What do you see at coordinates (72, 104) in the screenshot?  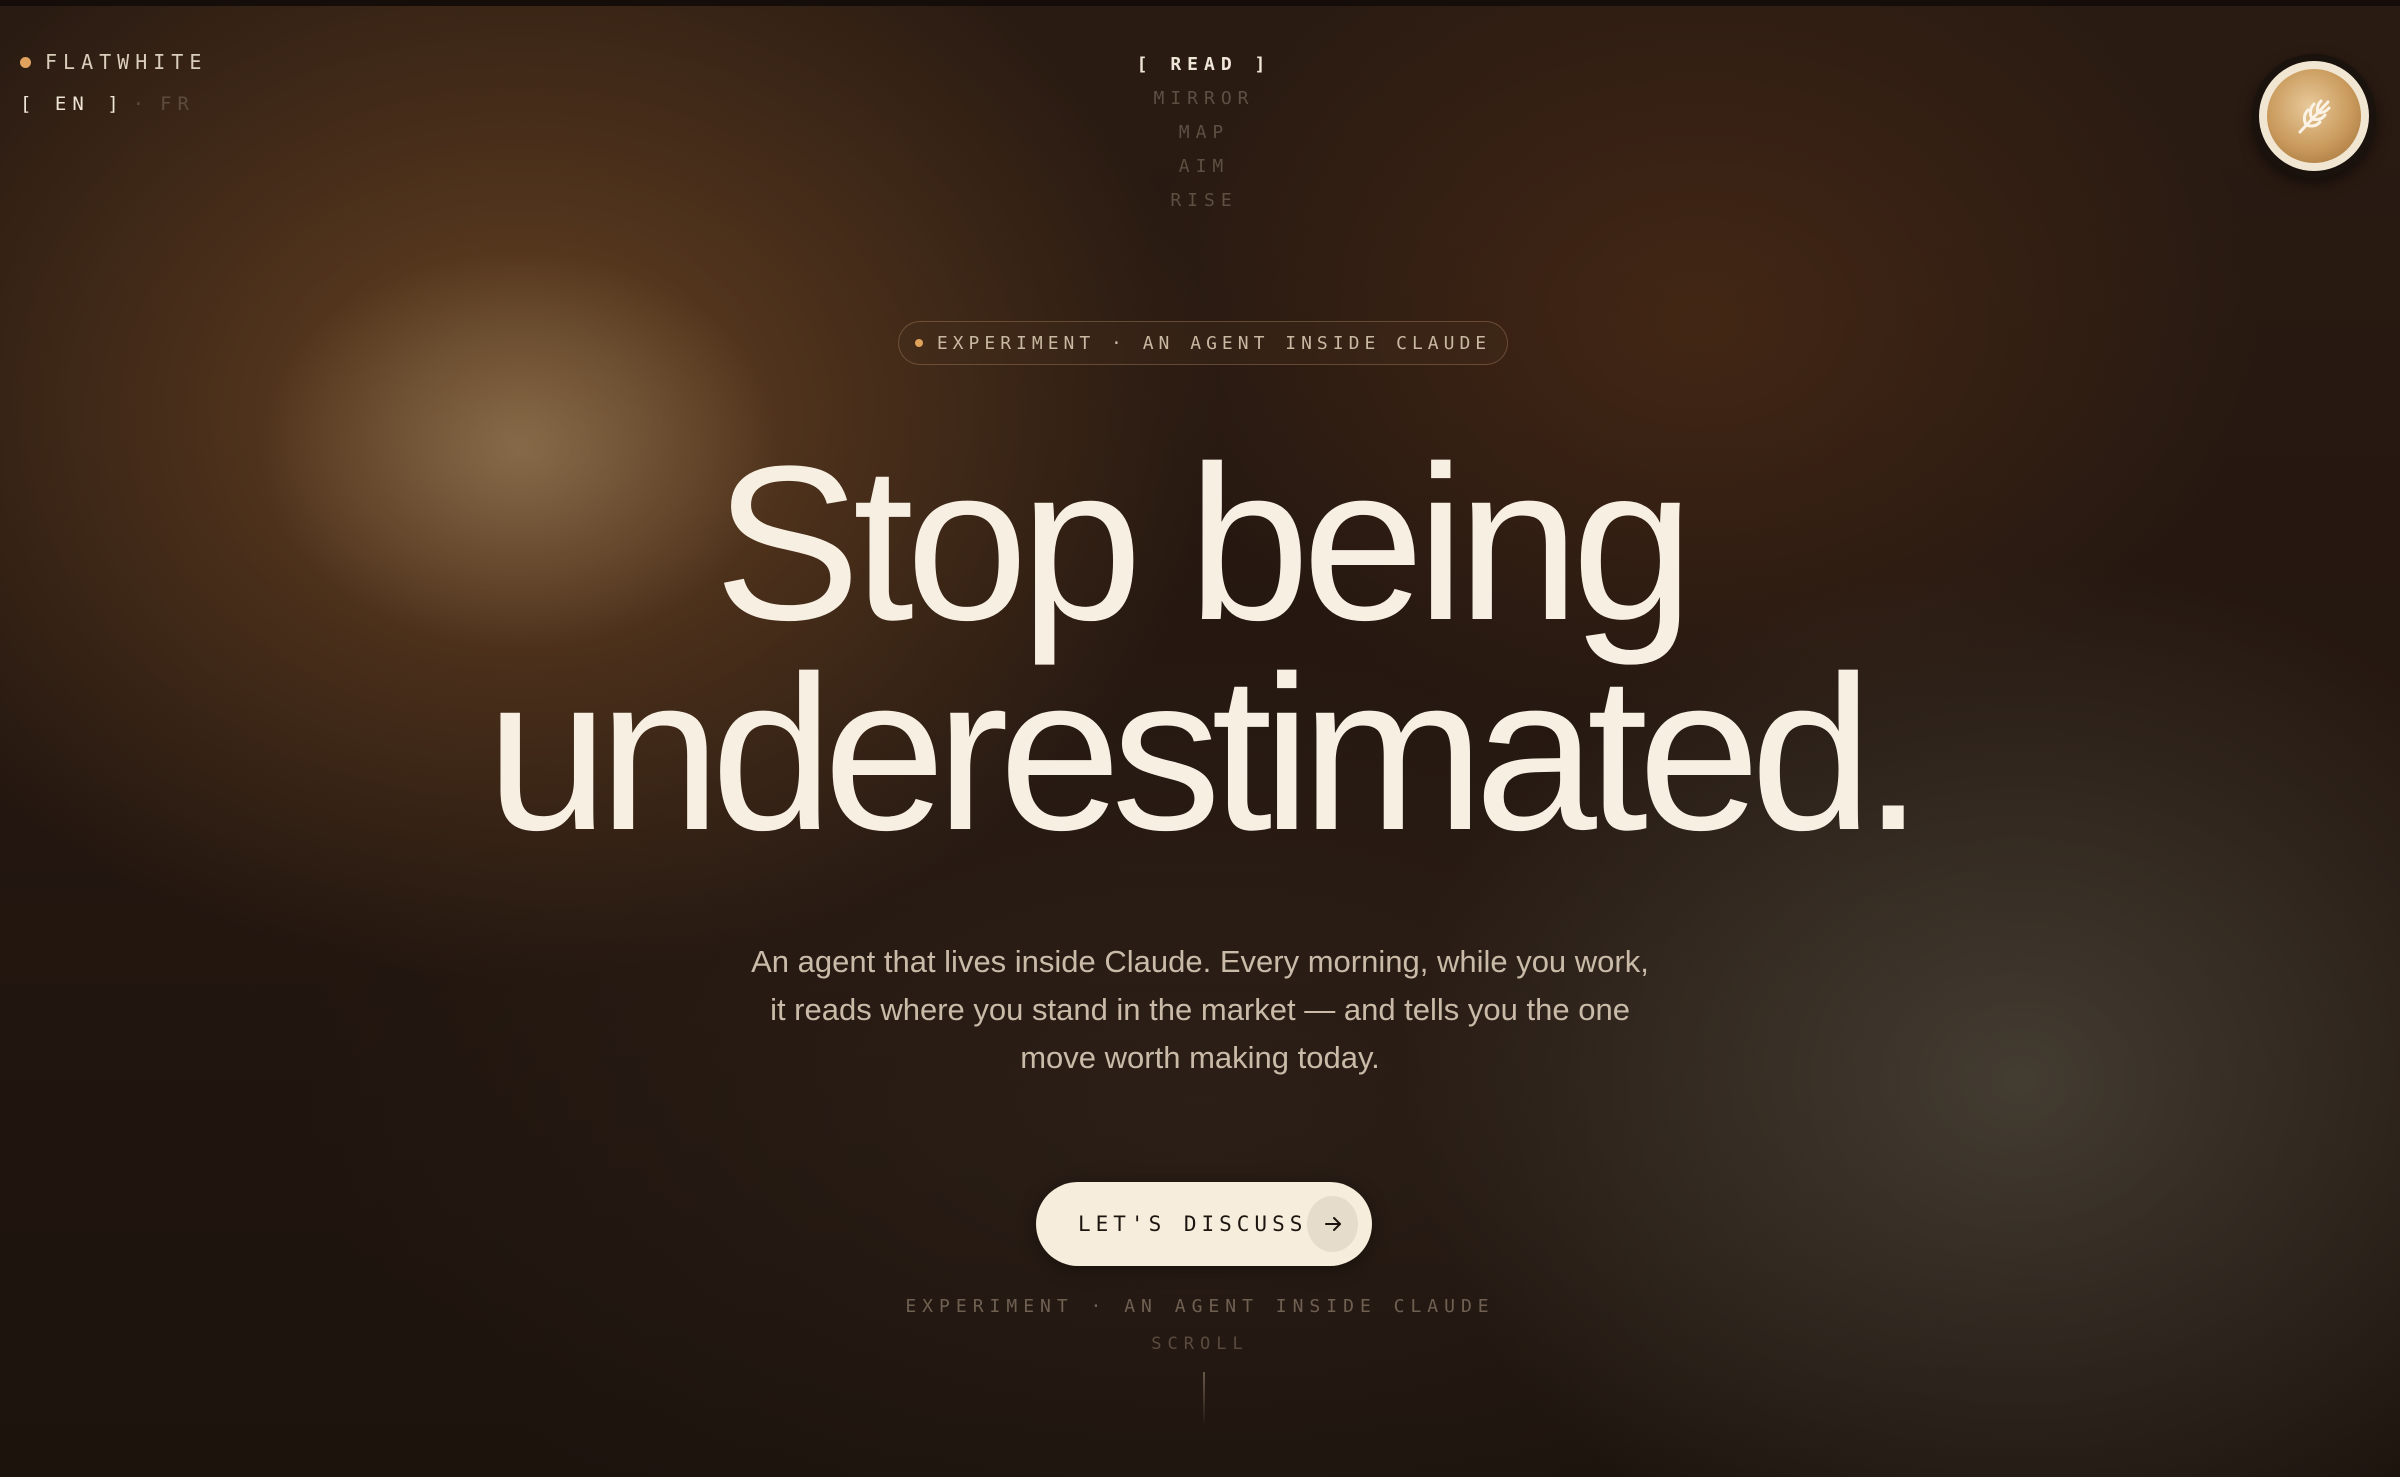 I see `lang-en-option: [ EN ]` at bounding box center [72, 104].